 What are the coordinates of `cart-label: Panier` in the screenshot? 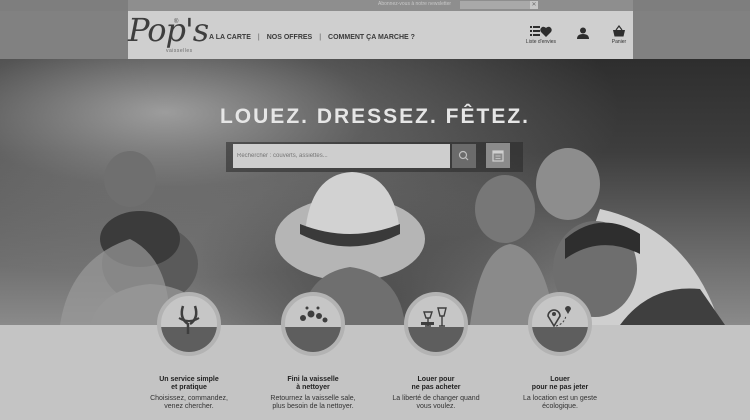 It's located at (619, 42).